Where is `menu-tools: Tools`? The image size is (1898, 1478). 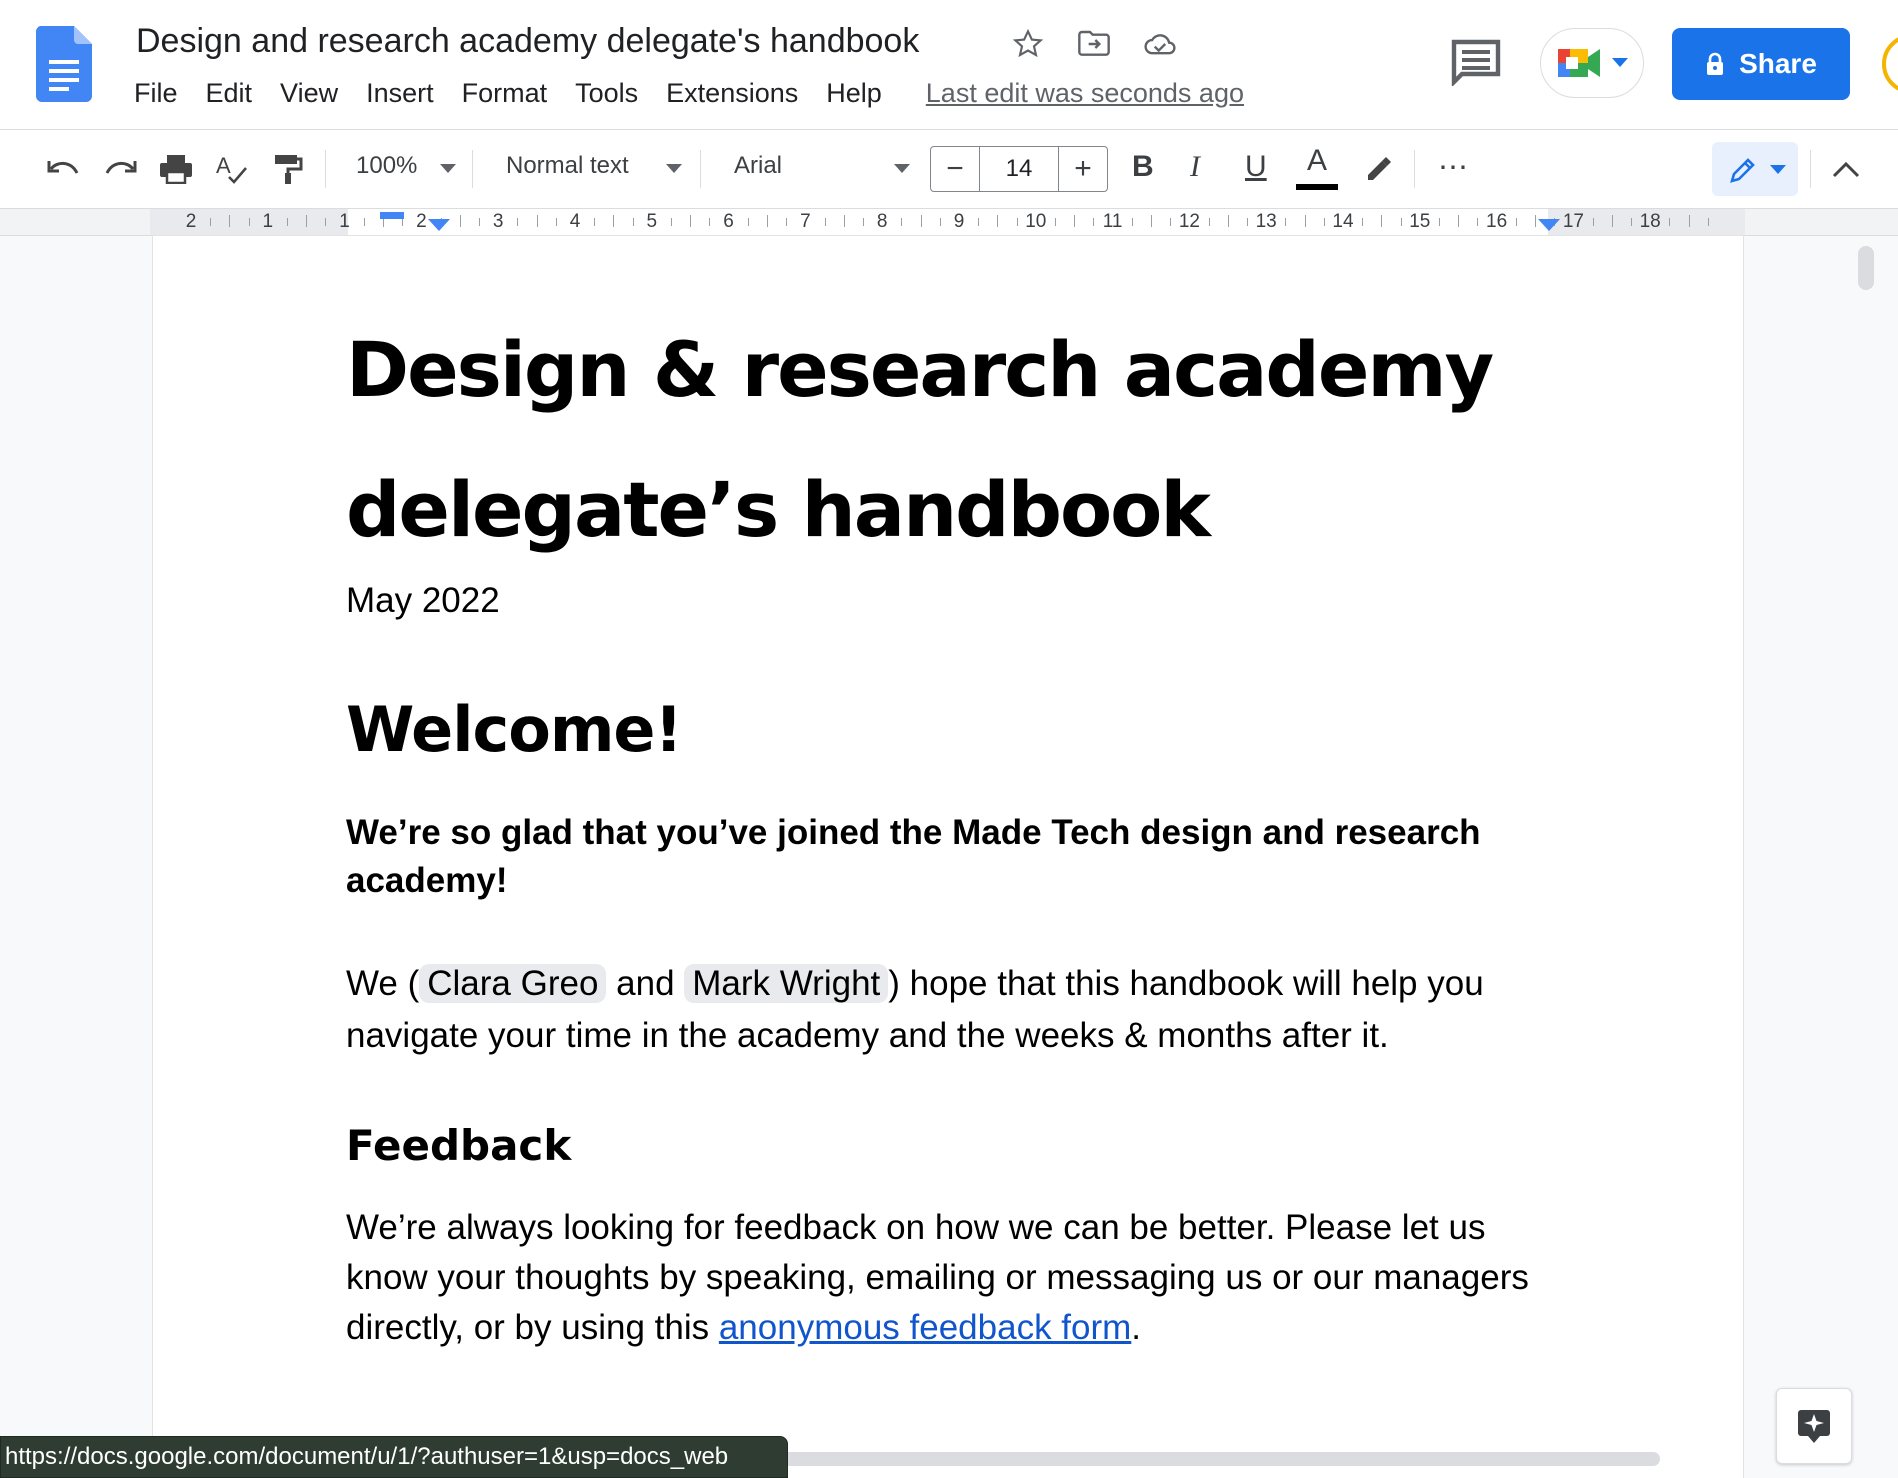 menu-tools: Tools is located at coordinates (606, 93).